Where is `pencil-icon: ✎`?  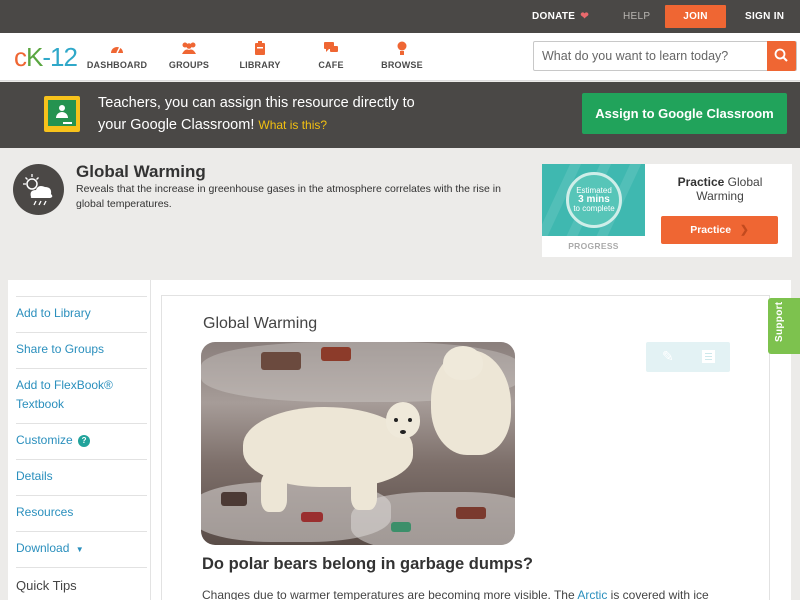 pencil-icon: ✎ is located at coordinates (668, 356).